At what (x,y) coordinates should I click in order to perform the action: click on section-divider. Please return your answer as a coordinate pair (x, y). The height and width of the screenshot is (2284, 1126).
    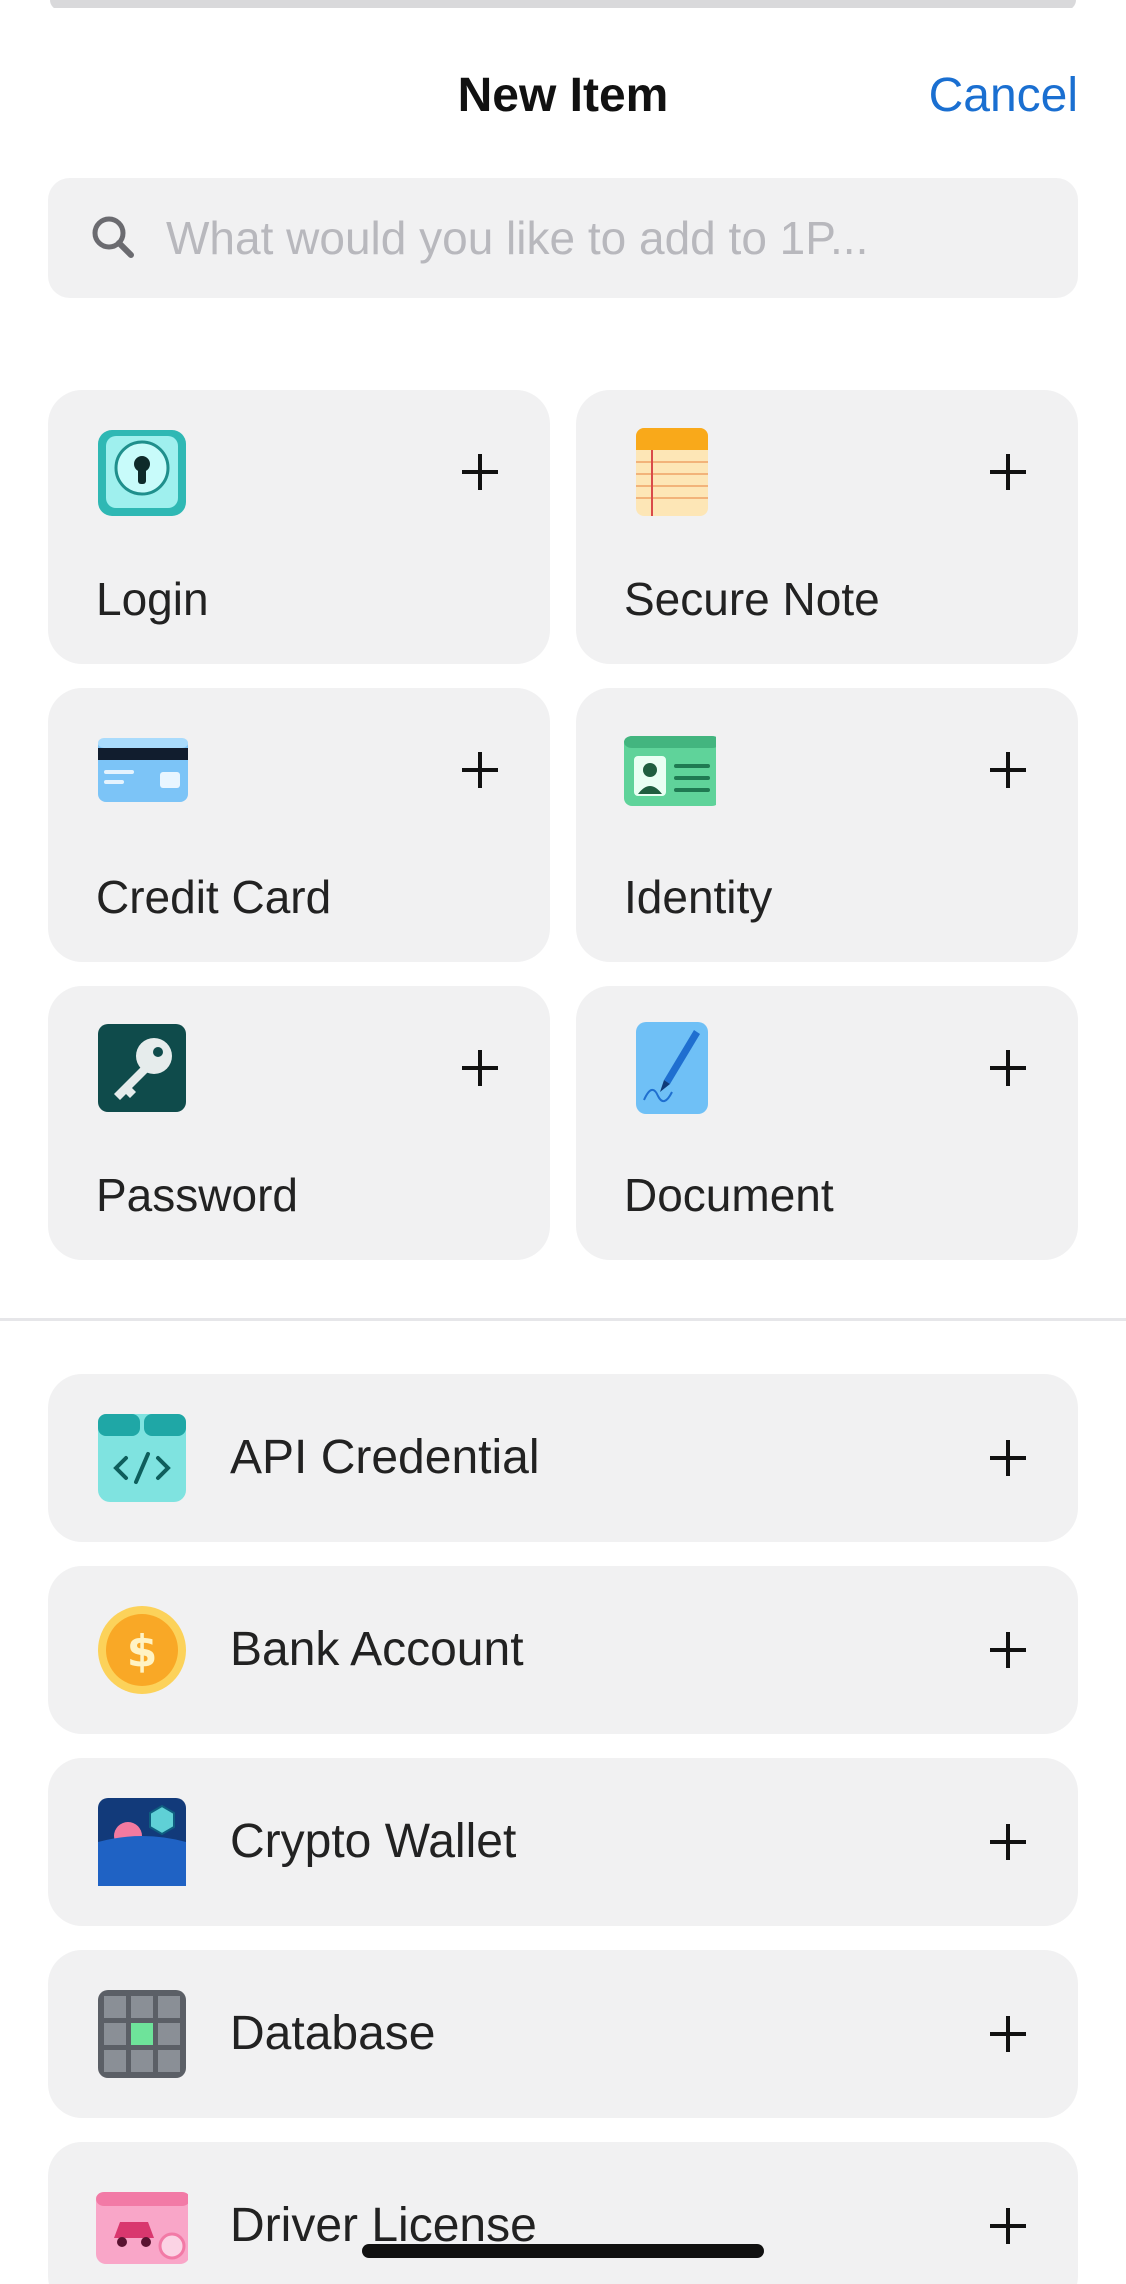
    Looking at the image, I should click on (563, 1319).